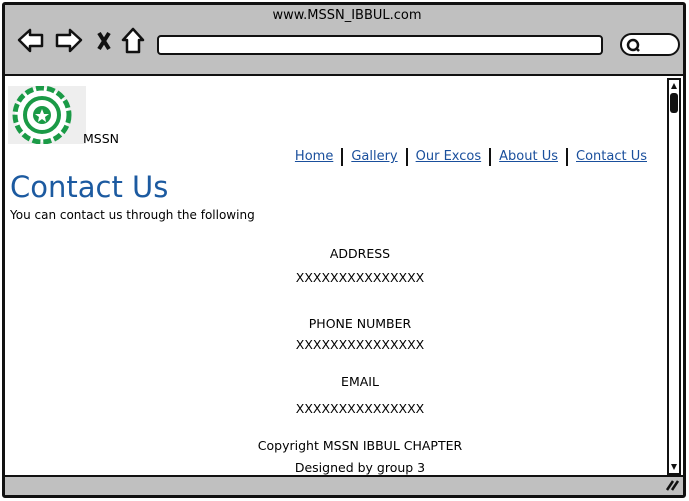  I want to click on scrollbar-parts, so click(674, 276).